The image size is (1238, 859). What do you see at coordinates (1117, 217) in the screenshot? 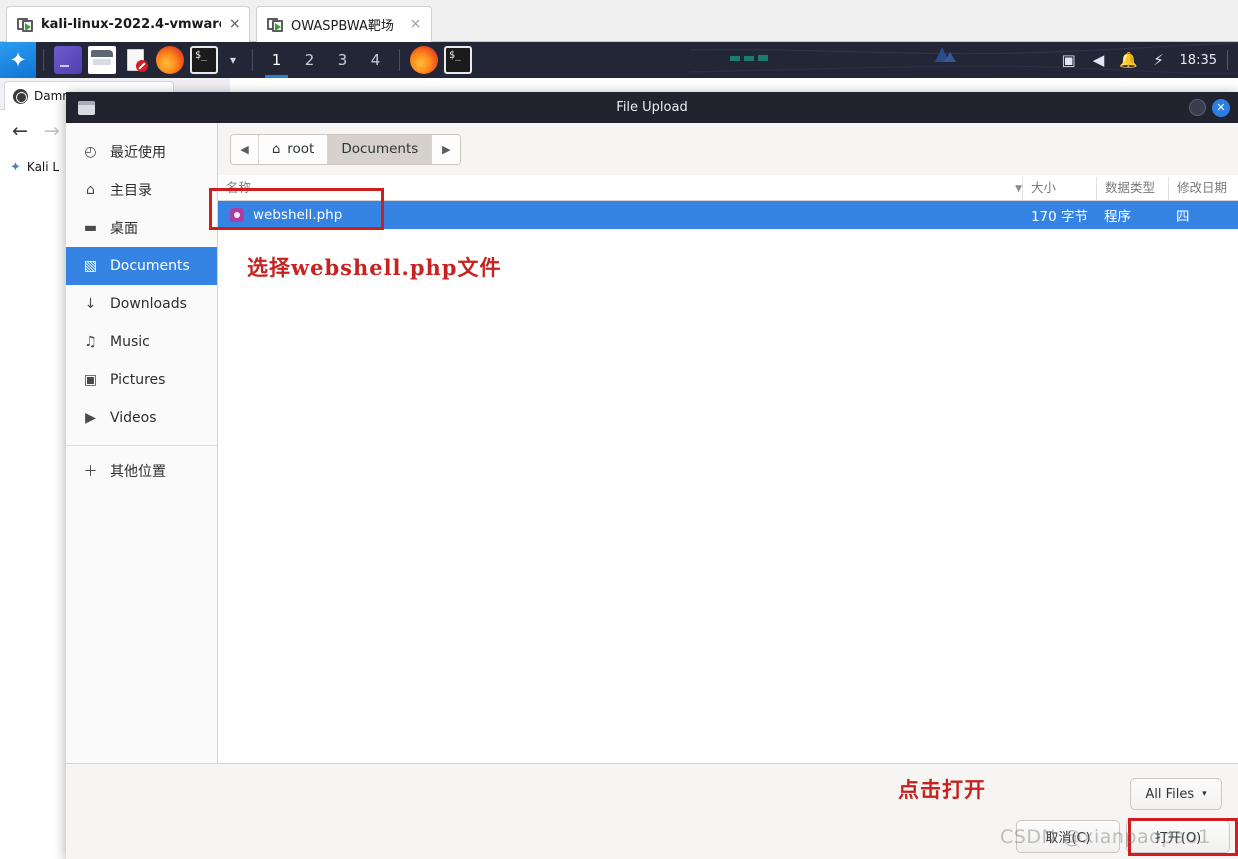
I see `file-type: 程序` at bounding box center [1117, 217].